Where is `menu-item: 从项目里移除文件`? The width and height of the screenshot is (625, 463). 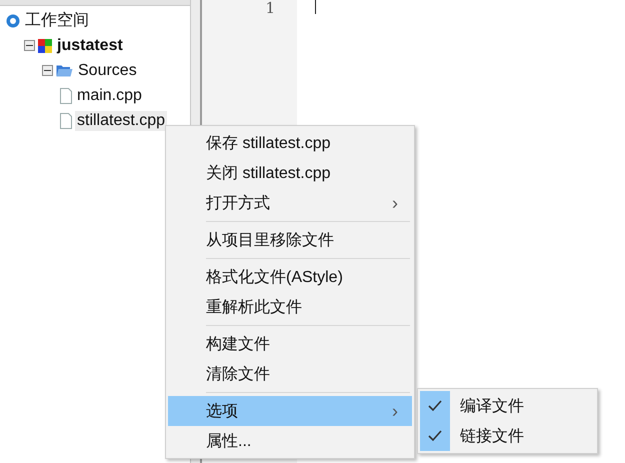 menu-item: 从项目里移除文件 is located at coordinates (290, 240).